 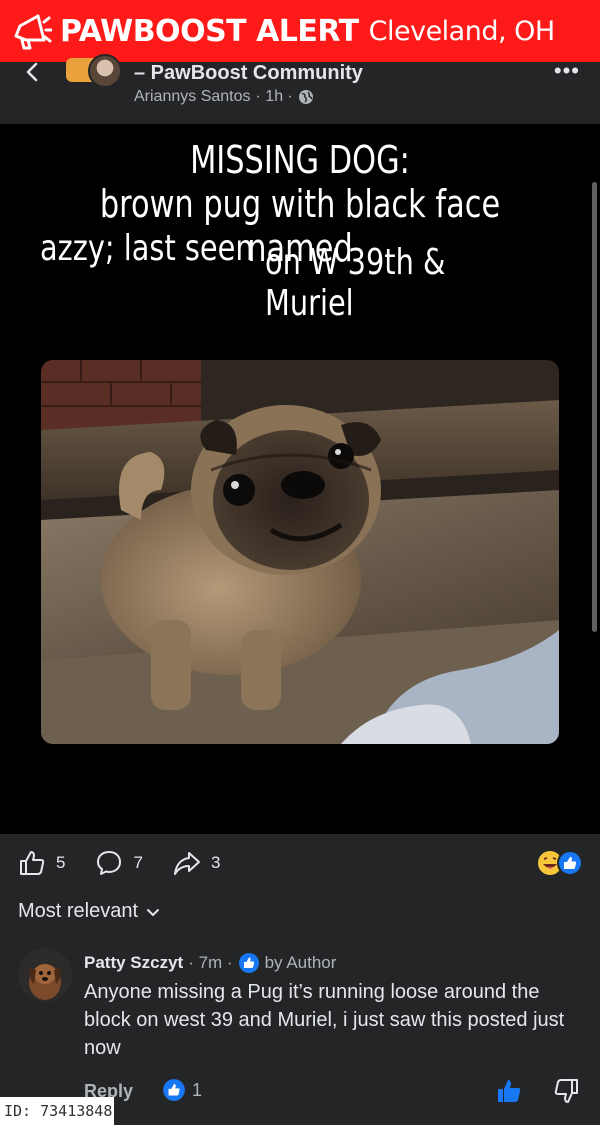 I want to click on author-liked-badge: by Author, so click(x=287, y=963).